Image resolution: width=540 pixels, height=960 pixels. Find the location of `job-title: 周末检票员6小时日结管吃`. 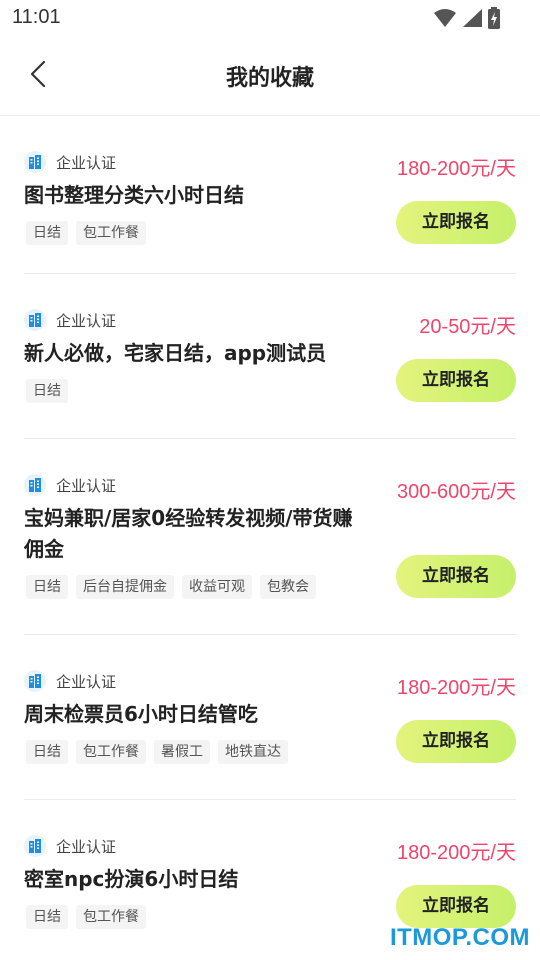

job-title: 周末检票员6小时日结管吃 is located at coordinates (141, 714).